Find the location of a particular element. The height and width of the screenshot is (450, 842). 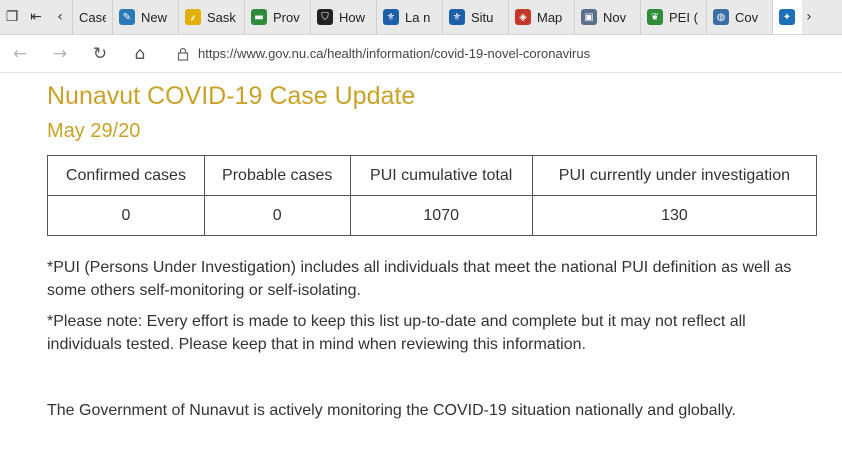

map-icon: ◈ is located at coordinates (523, 17).